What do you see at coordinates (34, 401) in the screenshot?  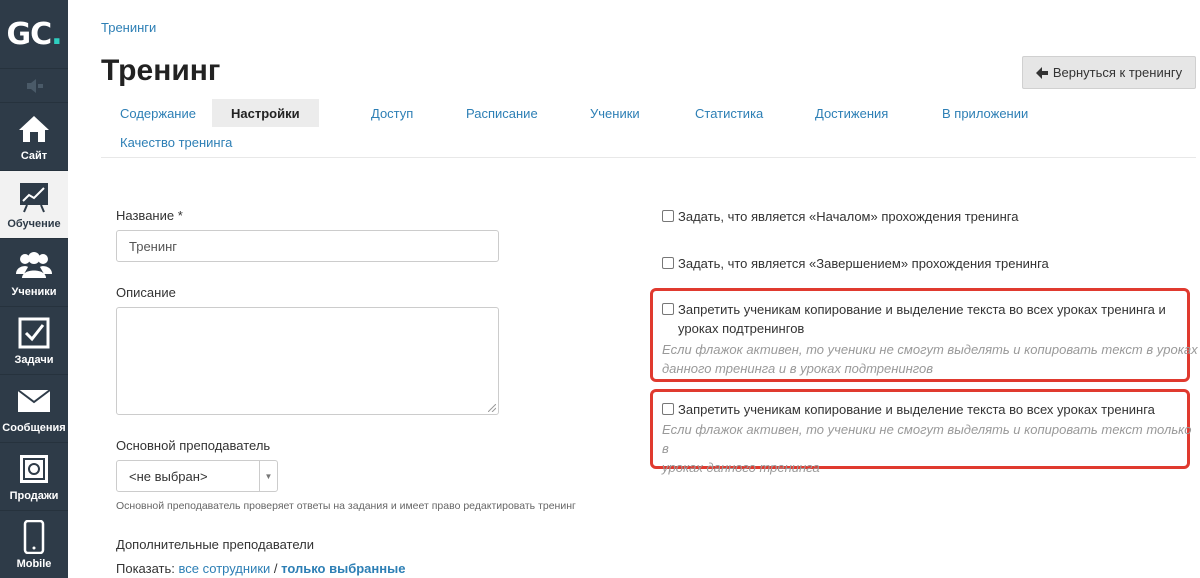 I see `envelope-icon` at bounding box center [34, 401].